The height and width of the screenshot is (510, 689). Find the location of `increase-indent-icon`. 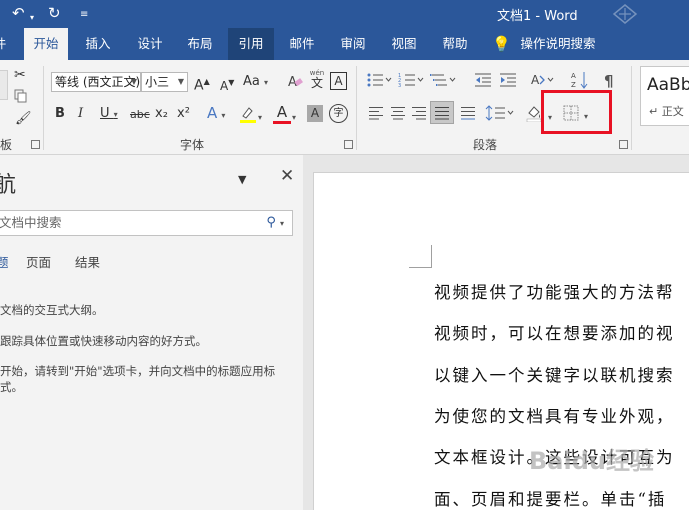

increase-indent-icon is located at coordinates (508, 80).